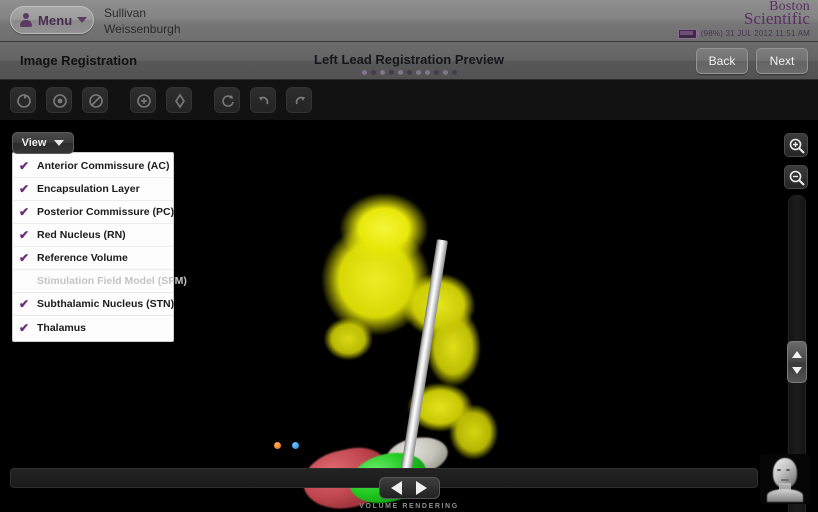 This screenshot has width=818, height=512. I want to click on zoom-in-tool-button, so click(143, 100).